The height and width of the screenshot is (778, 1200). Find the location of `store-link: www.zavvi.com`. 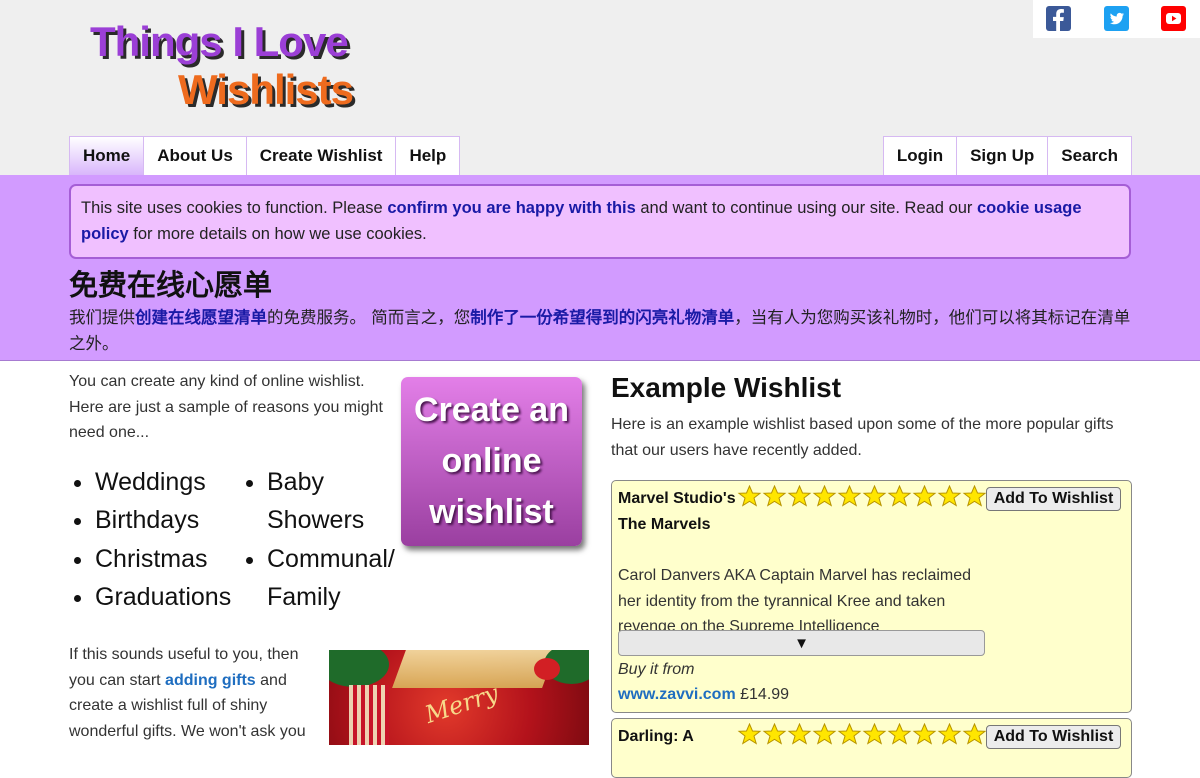

store-link: www.zavvi.com is located at coordinates (677, 694).